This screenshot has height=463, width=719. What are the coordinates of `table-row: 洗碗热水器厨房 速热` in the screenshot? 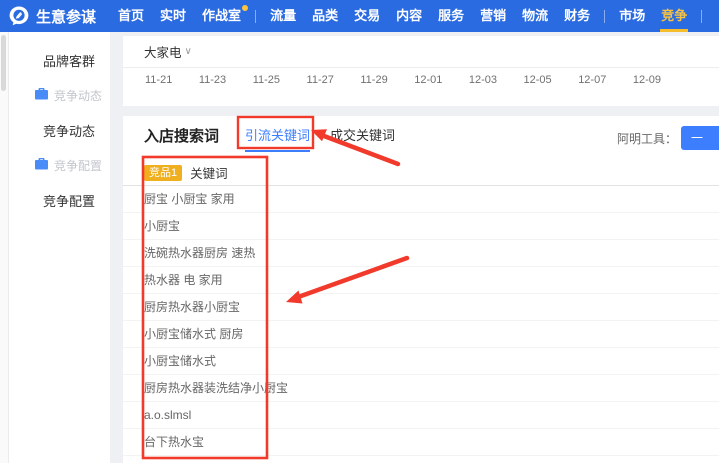 It's located at (421, 253).